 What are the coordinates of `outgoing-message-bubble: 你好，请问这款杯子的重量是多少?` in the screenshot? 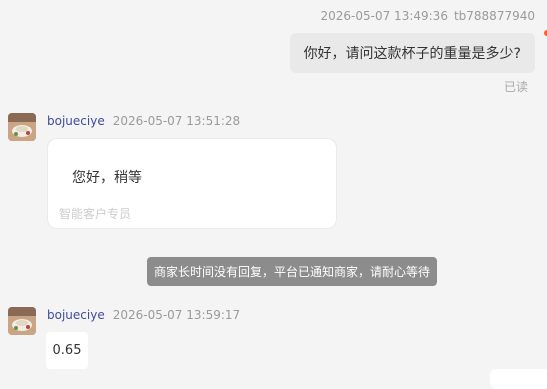 It's located at (412, 53).